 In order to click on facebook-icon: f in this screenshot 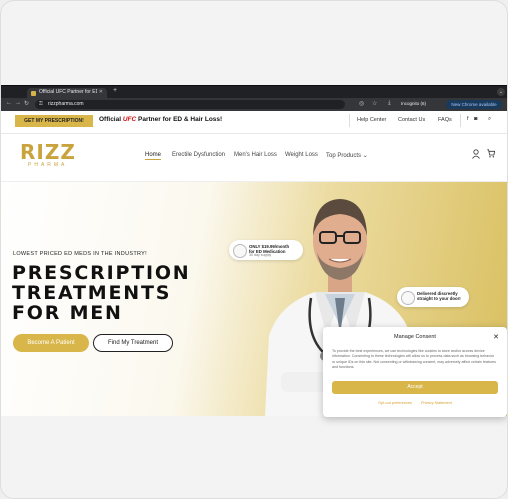, I will do `click(468, 119)`.